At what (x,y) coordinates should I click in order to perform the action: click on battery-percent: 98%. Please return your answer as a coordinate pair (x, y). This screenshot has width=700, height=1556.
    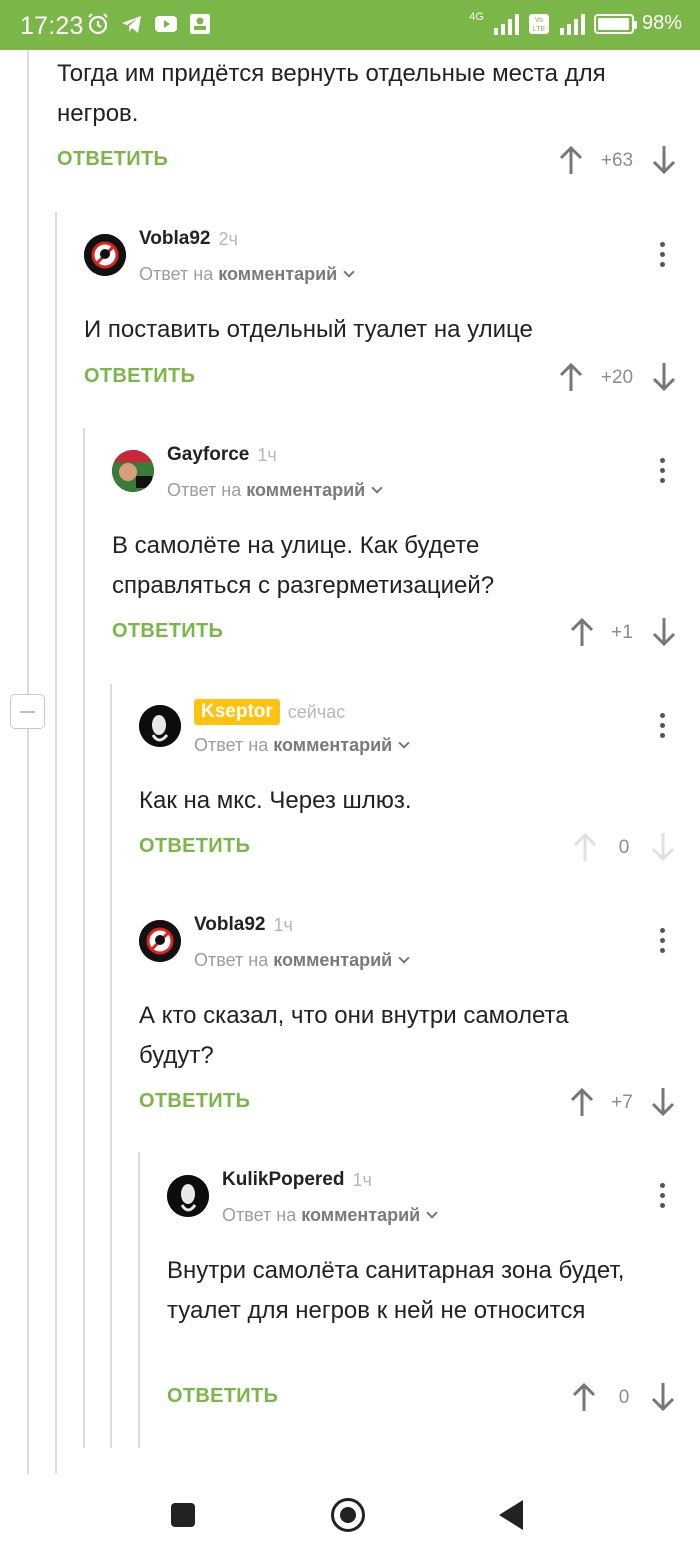
    Looking at the image, I should click on (661, 23).